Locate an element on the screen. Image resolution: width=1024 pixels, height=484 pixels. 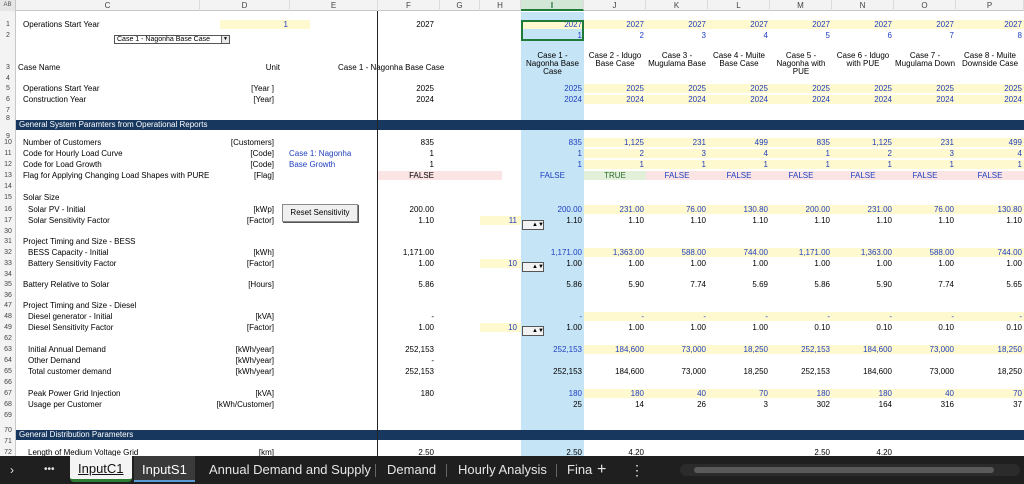
case-value-r10: 835 is located at coordinates (800, 142).